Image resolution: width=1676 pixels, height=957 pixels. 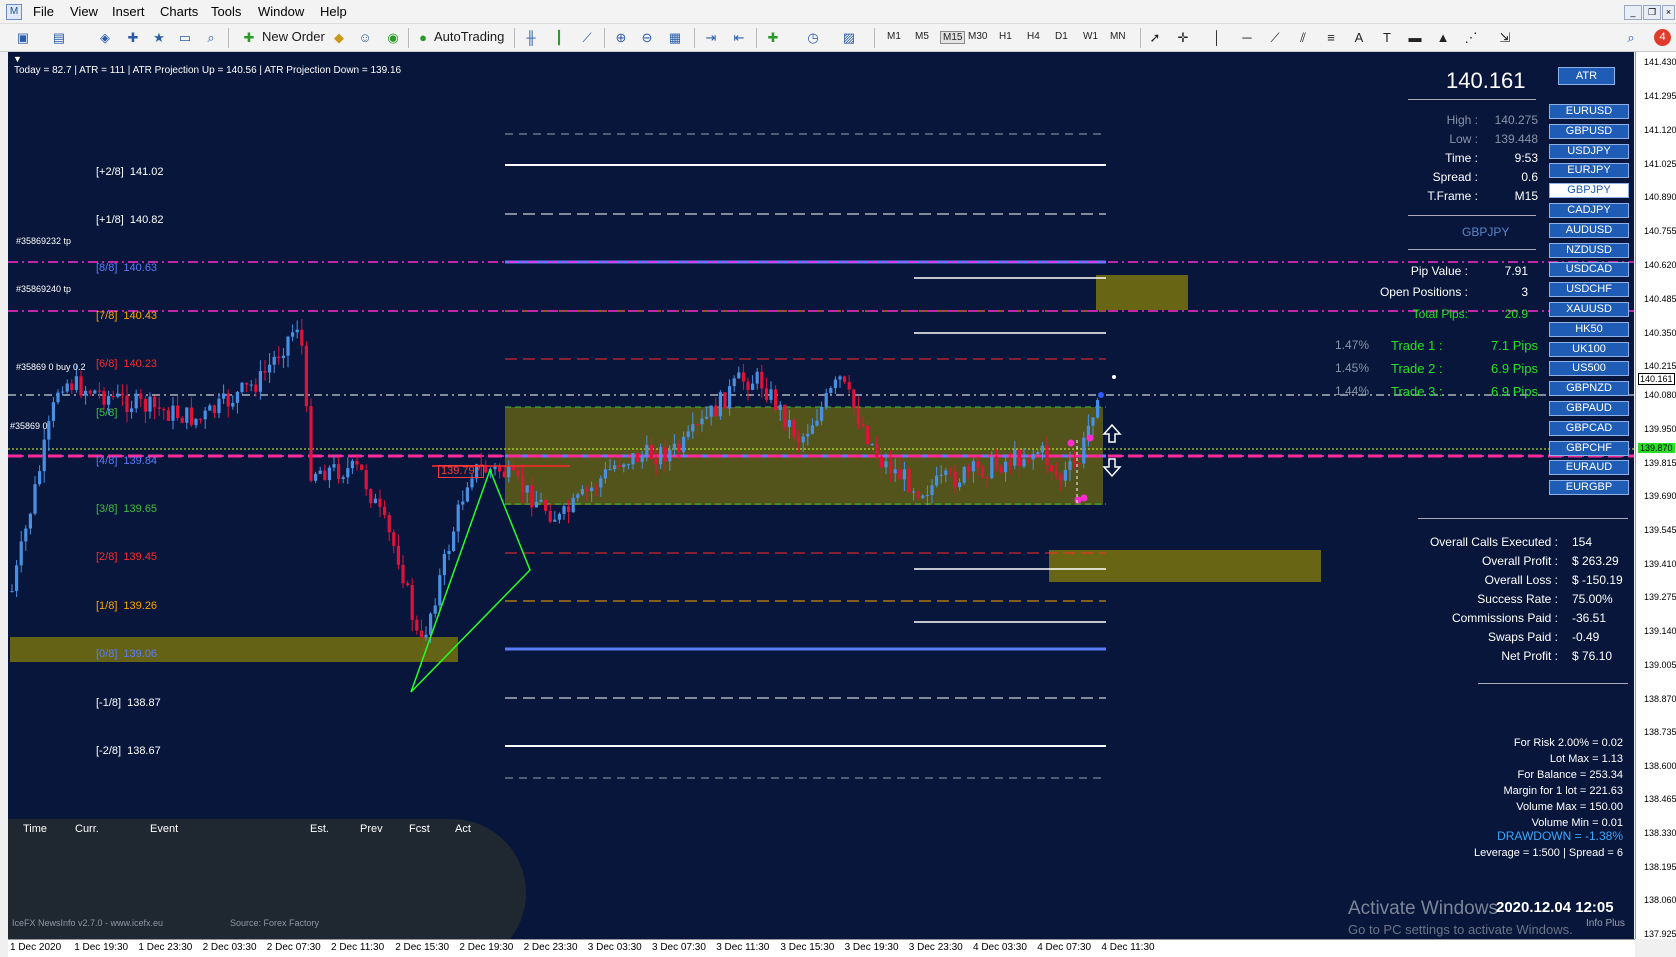 What do you see at coordinates (1033, 36) in the screenshot?
I see `tf-h4: H4` at bounding box center [1033, 36].